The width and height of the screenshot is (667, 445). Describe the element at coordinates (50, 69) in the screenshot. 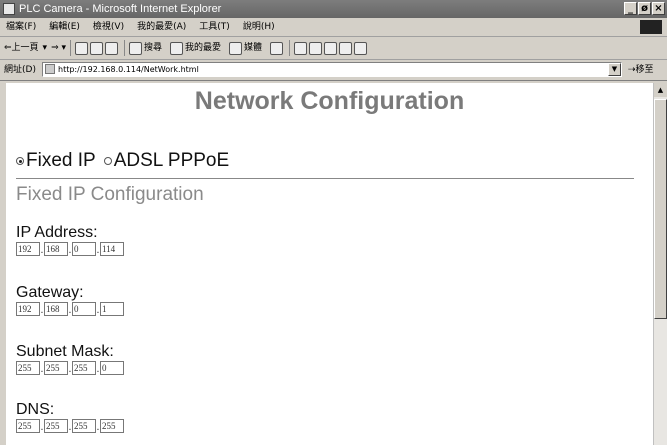

I see `page-icon` at that location.